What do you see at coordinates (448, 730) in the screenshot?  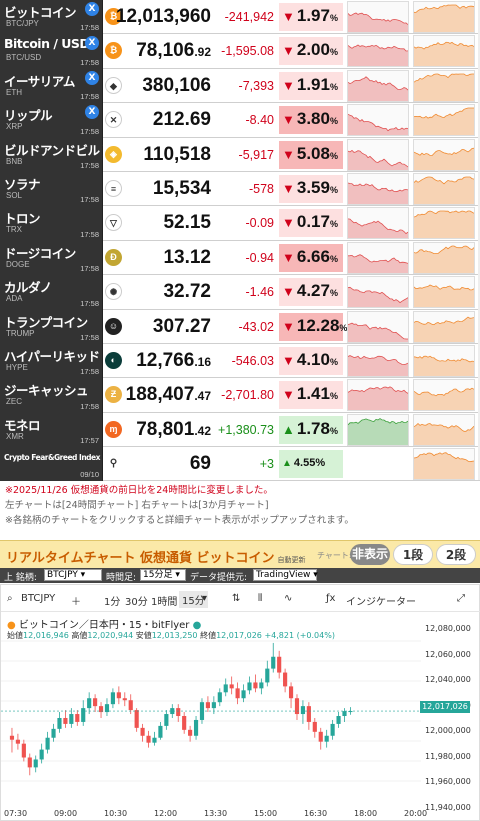 I see `y-tick-label: 12,000,000` at bounding box center [448, 730].